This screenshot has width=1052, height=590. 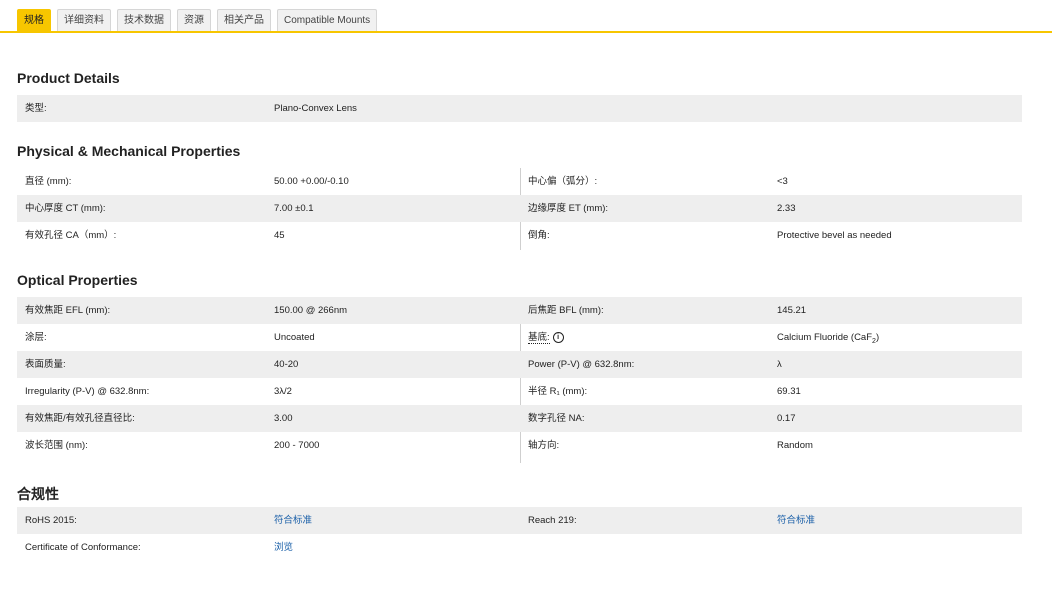 What do you see at coordinates (539, 338) in the screenshot?
I see `spec-label: 基底:` at bounding box center [539, 338].